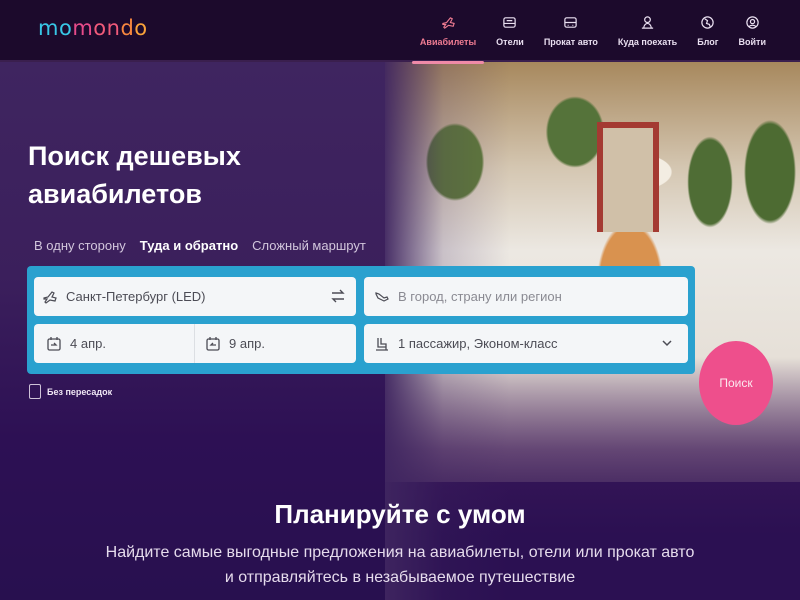 The width and height of the screenshot is (800, 600). I want to click on nonstop-label: Без пересадок, so click(80, 391).